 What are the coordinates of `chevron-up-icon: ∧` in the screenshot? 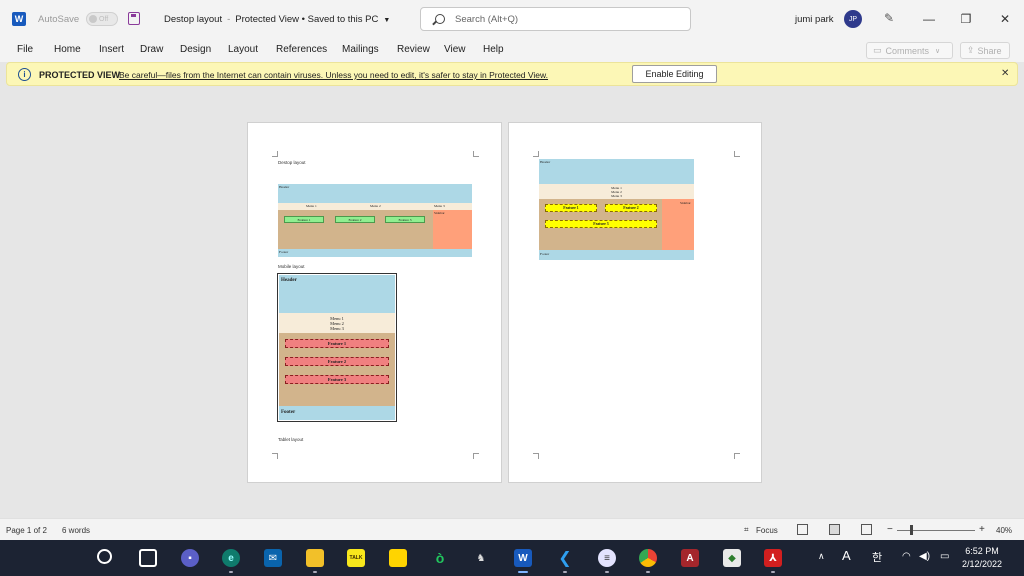 It's located at (821, 556).